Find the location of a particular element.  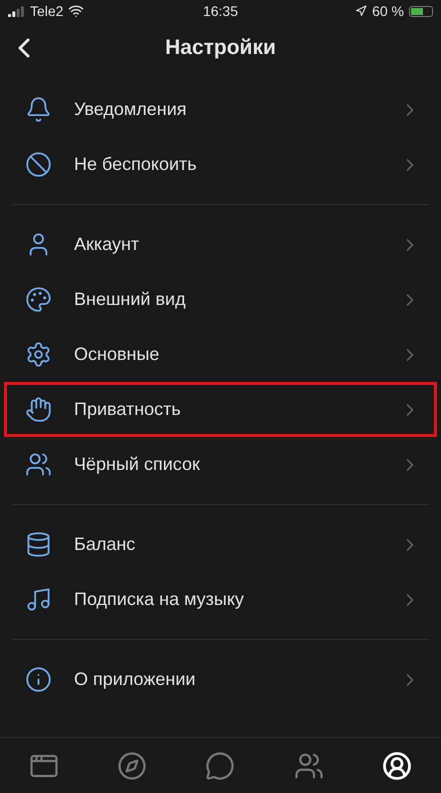

item-label: Аккаунт is located at coordinates (107, 244).